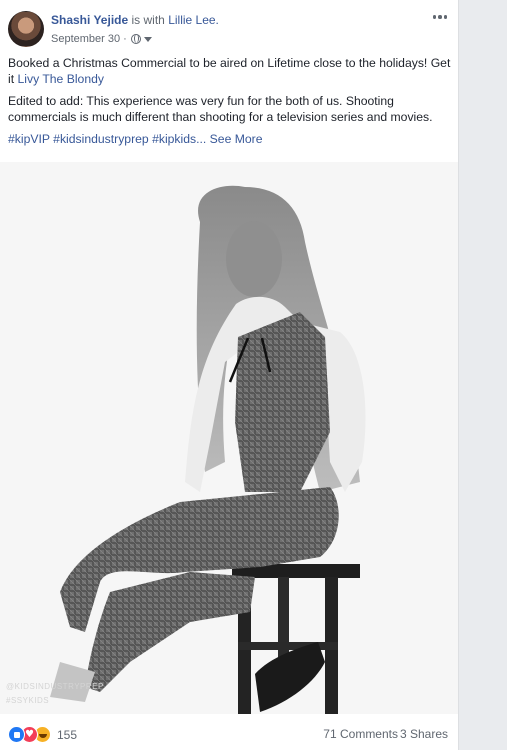 The image size is (507, 750). Describe the element at coordinates (85, 39) in the screenshot. I see `post-date: September 30` at that location.